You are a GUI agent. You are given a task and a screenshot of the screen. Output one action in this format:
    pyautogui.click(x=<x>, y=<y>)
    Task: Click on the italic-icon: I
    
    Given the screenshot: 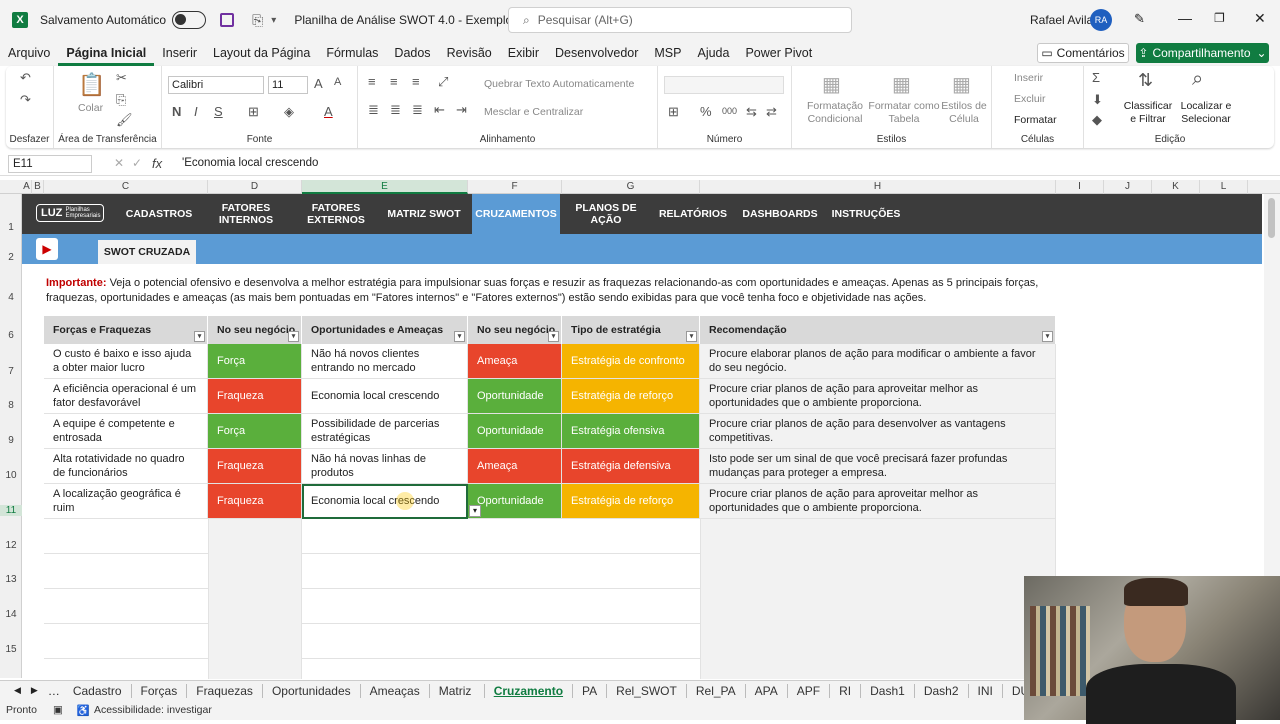 What is the action you would take?
    pyautogui.click(x=196, y=111)
    